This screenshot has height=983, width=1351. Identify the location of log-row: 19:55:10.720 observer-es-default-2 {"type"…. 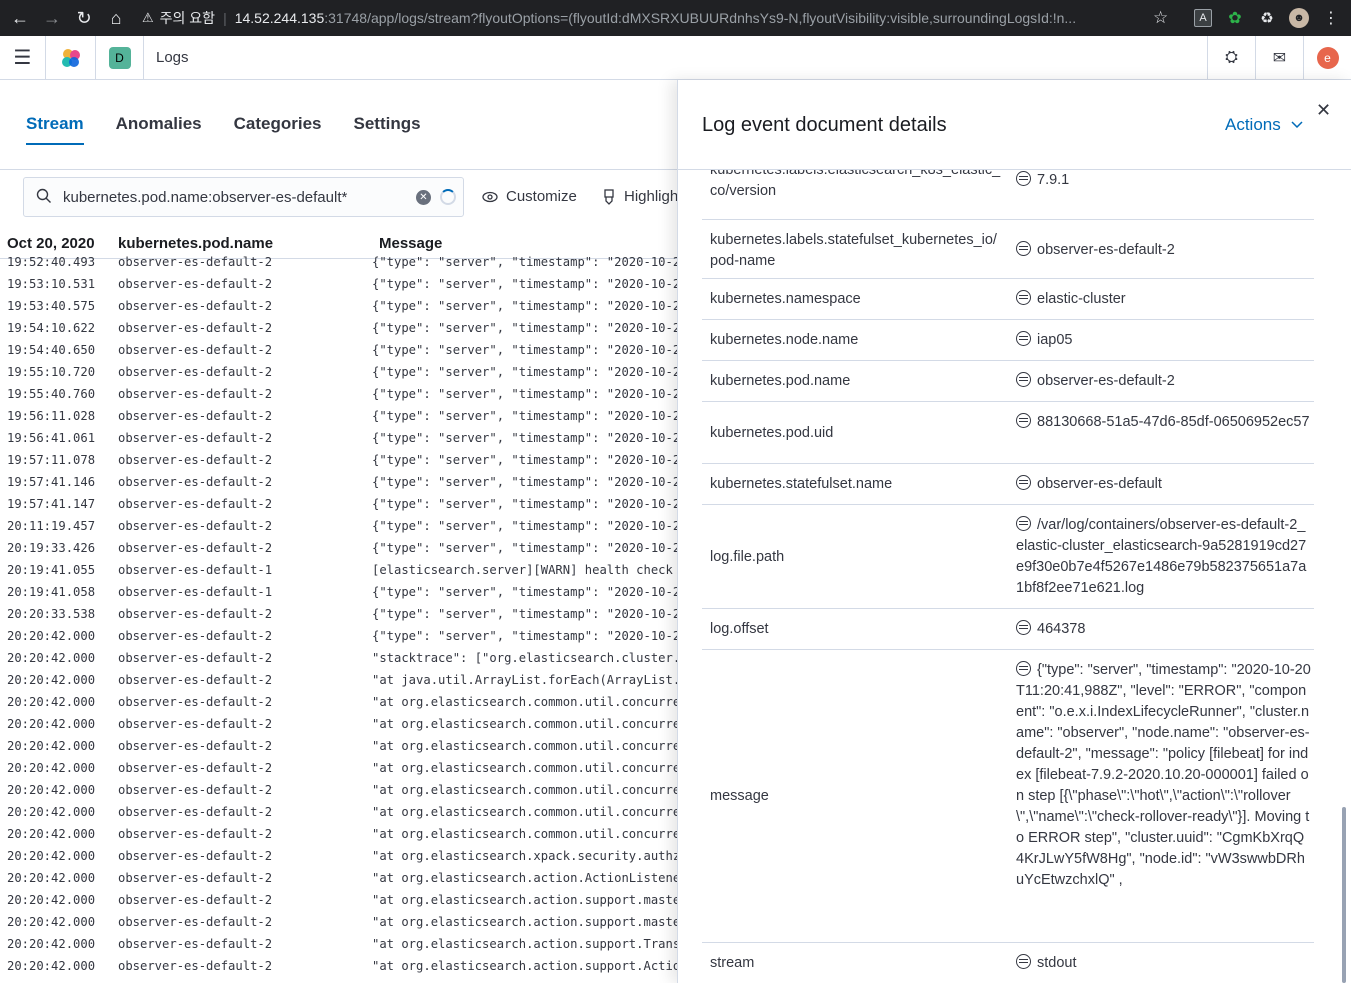
(339, 372).